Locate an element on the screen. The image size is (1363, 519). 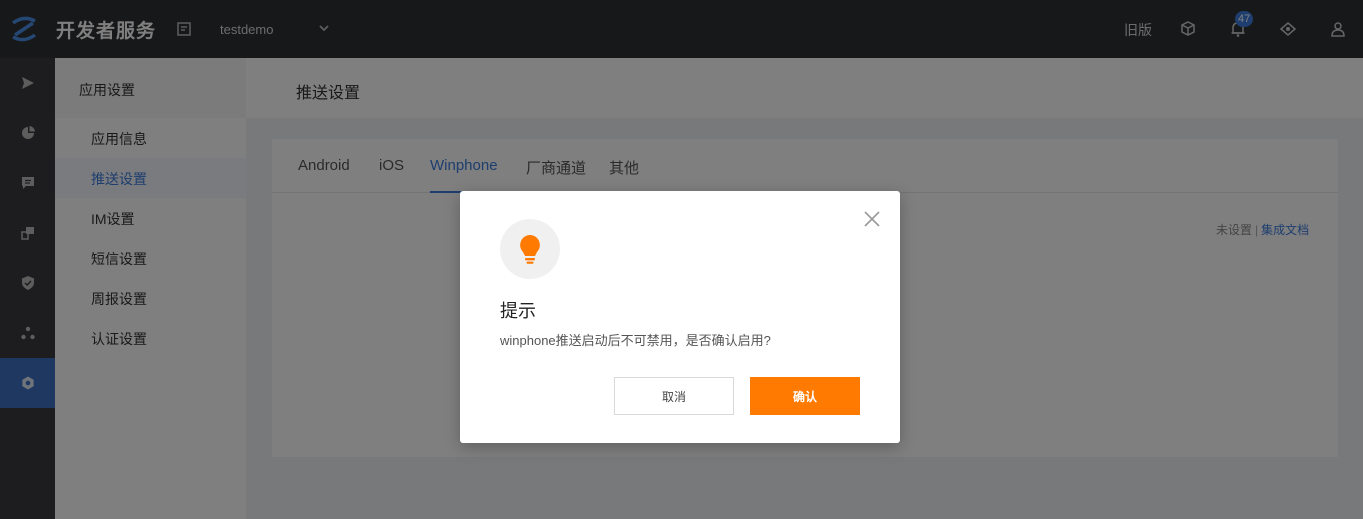
modal-icon-container is located at coordinates (530, 249).